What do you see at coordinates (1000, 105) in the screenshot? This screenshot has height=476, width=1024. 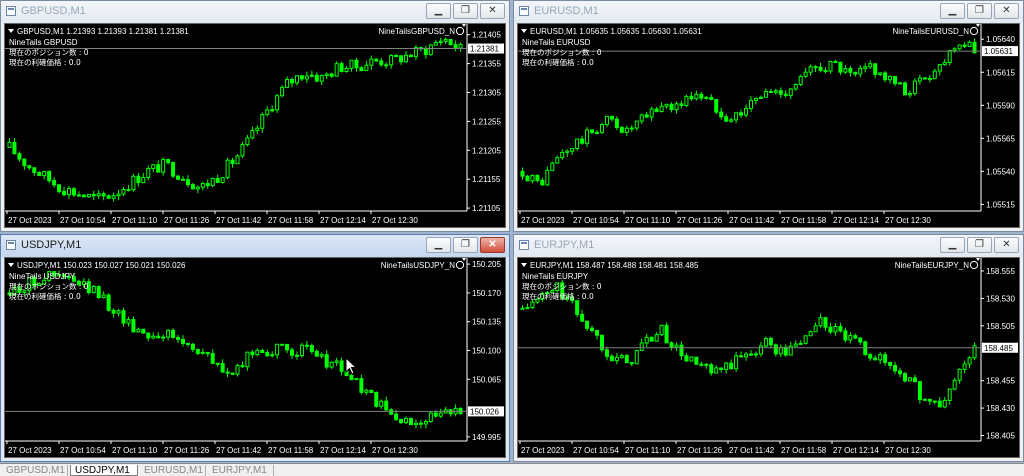 I see `price-tick-label: 1.05590` at bounding box center [1000, 105].